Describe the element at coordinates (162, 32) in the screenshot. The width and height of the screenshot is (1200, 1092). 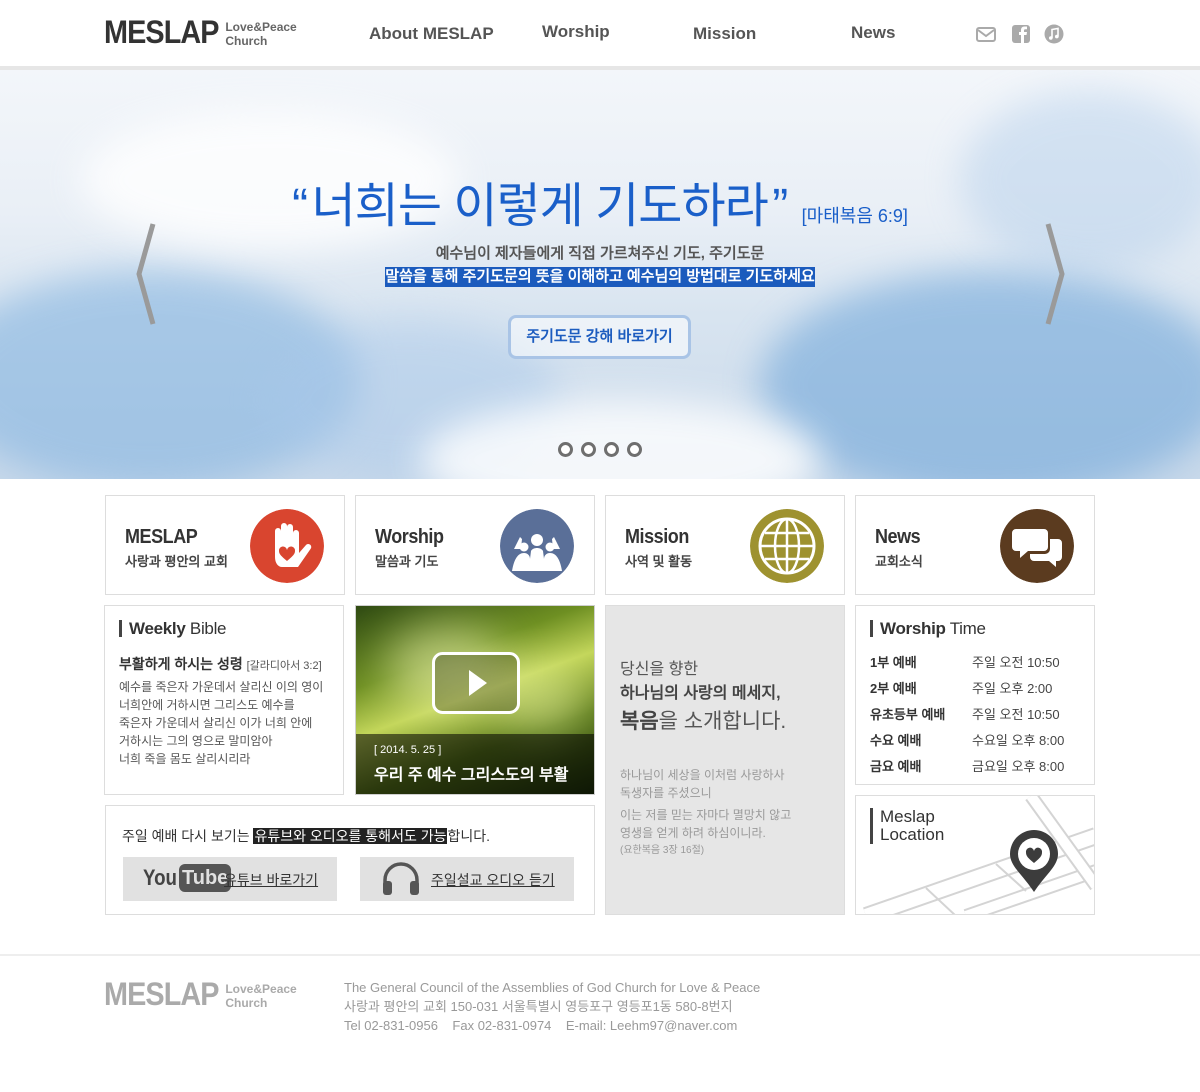
I see `logo-text: MESLAP` at that location.